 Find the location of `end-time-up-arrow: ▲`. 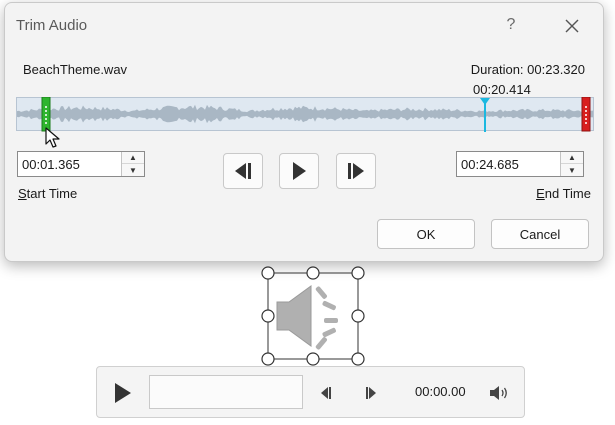

end-time-up-arrow: ▲ is located at coordinates (572, 158).